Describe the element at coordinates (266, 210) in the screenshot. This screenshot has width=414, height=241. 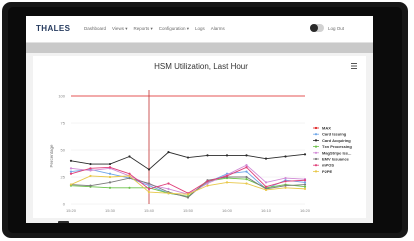
I see `x-tick-label: 16:10` at that location.